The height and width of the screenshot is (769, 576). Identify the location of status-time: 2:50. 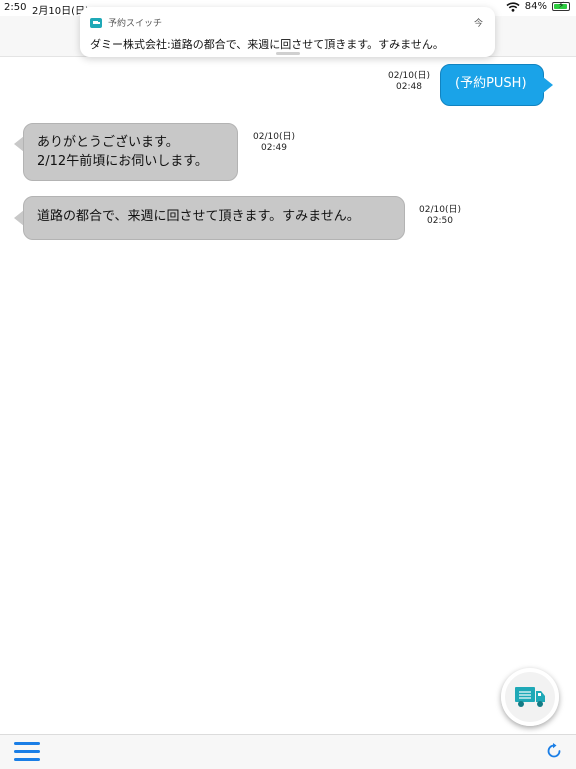
(15, 7).